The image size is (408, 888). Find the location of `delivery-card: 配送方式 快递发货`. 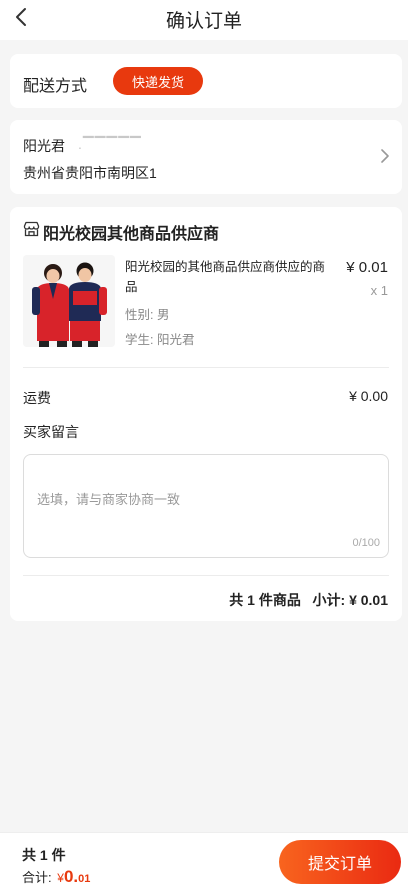

delivery-card: 配送方式 快递发货 is located at coordinates (206, 81).